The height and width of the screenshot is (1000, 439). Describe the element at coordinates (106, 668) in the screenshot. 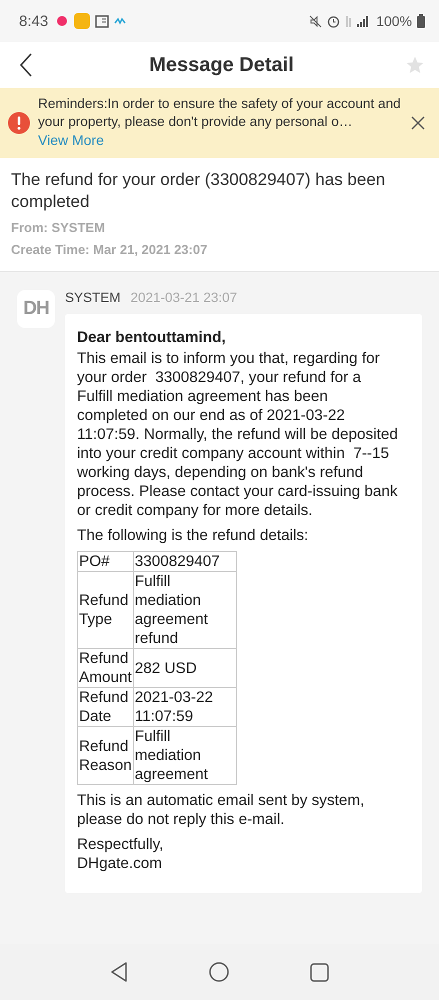

I see `table-cell: Refund Amount` at that location.